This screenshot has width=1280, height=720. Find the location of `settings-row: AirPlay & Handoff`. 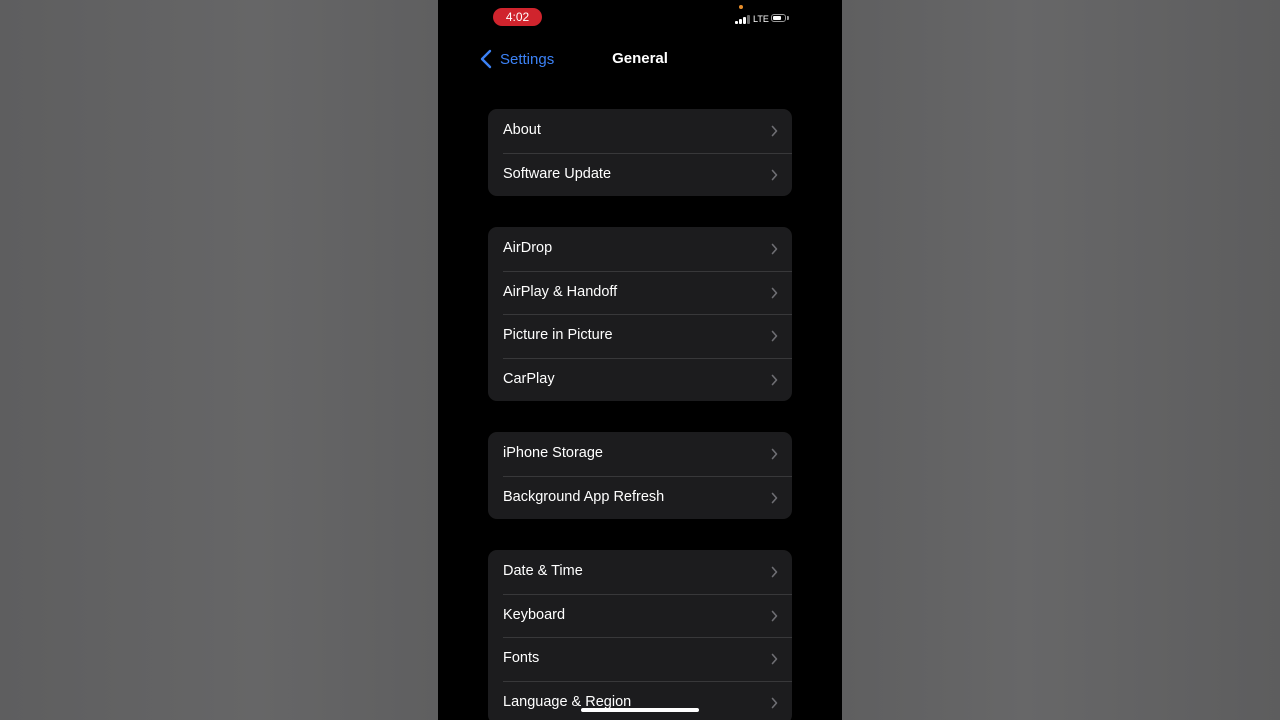

settings-row: AirPlay & Handoff is located at coordinates (640, 292).